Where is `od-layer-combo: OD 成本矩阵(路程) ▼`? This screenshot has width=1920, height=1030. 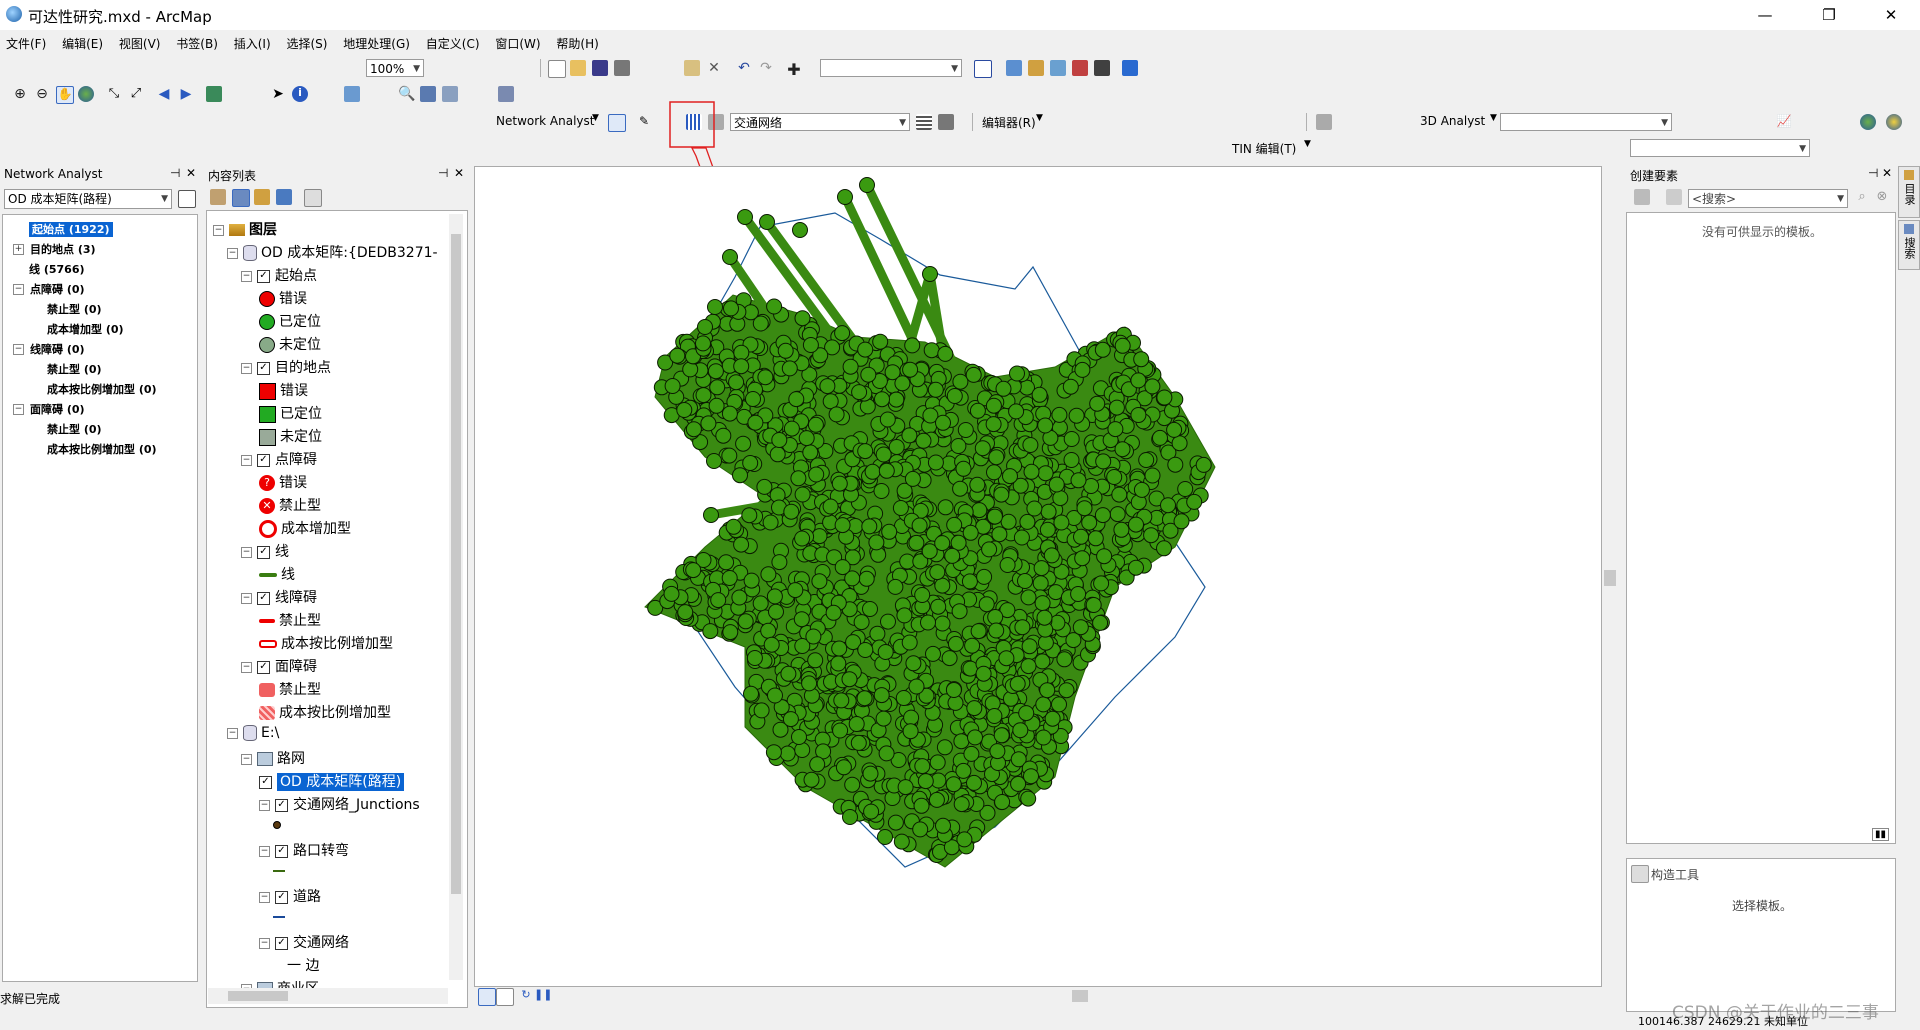 od-layer-combo: OD 成本矩阵(路程) ▼ is located at coordinates (88, 199).